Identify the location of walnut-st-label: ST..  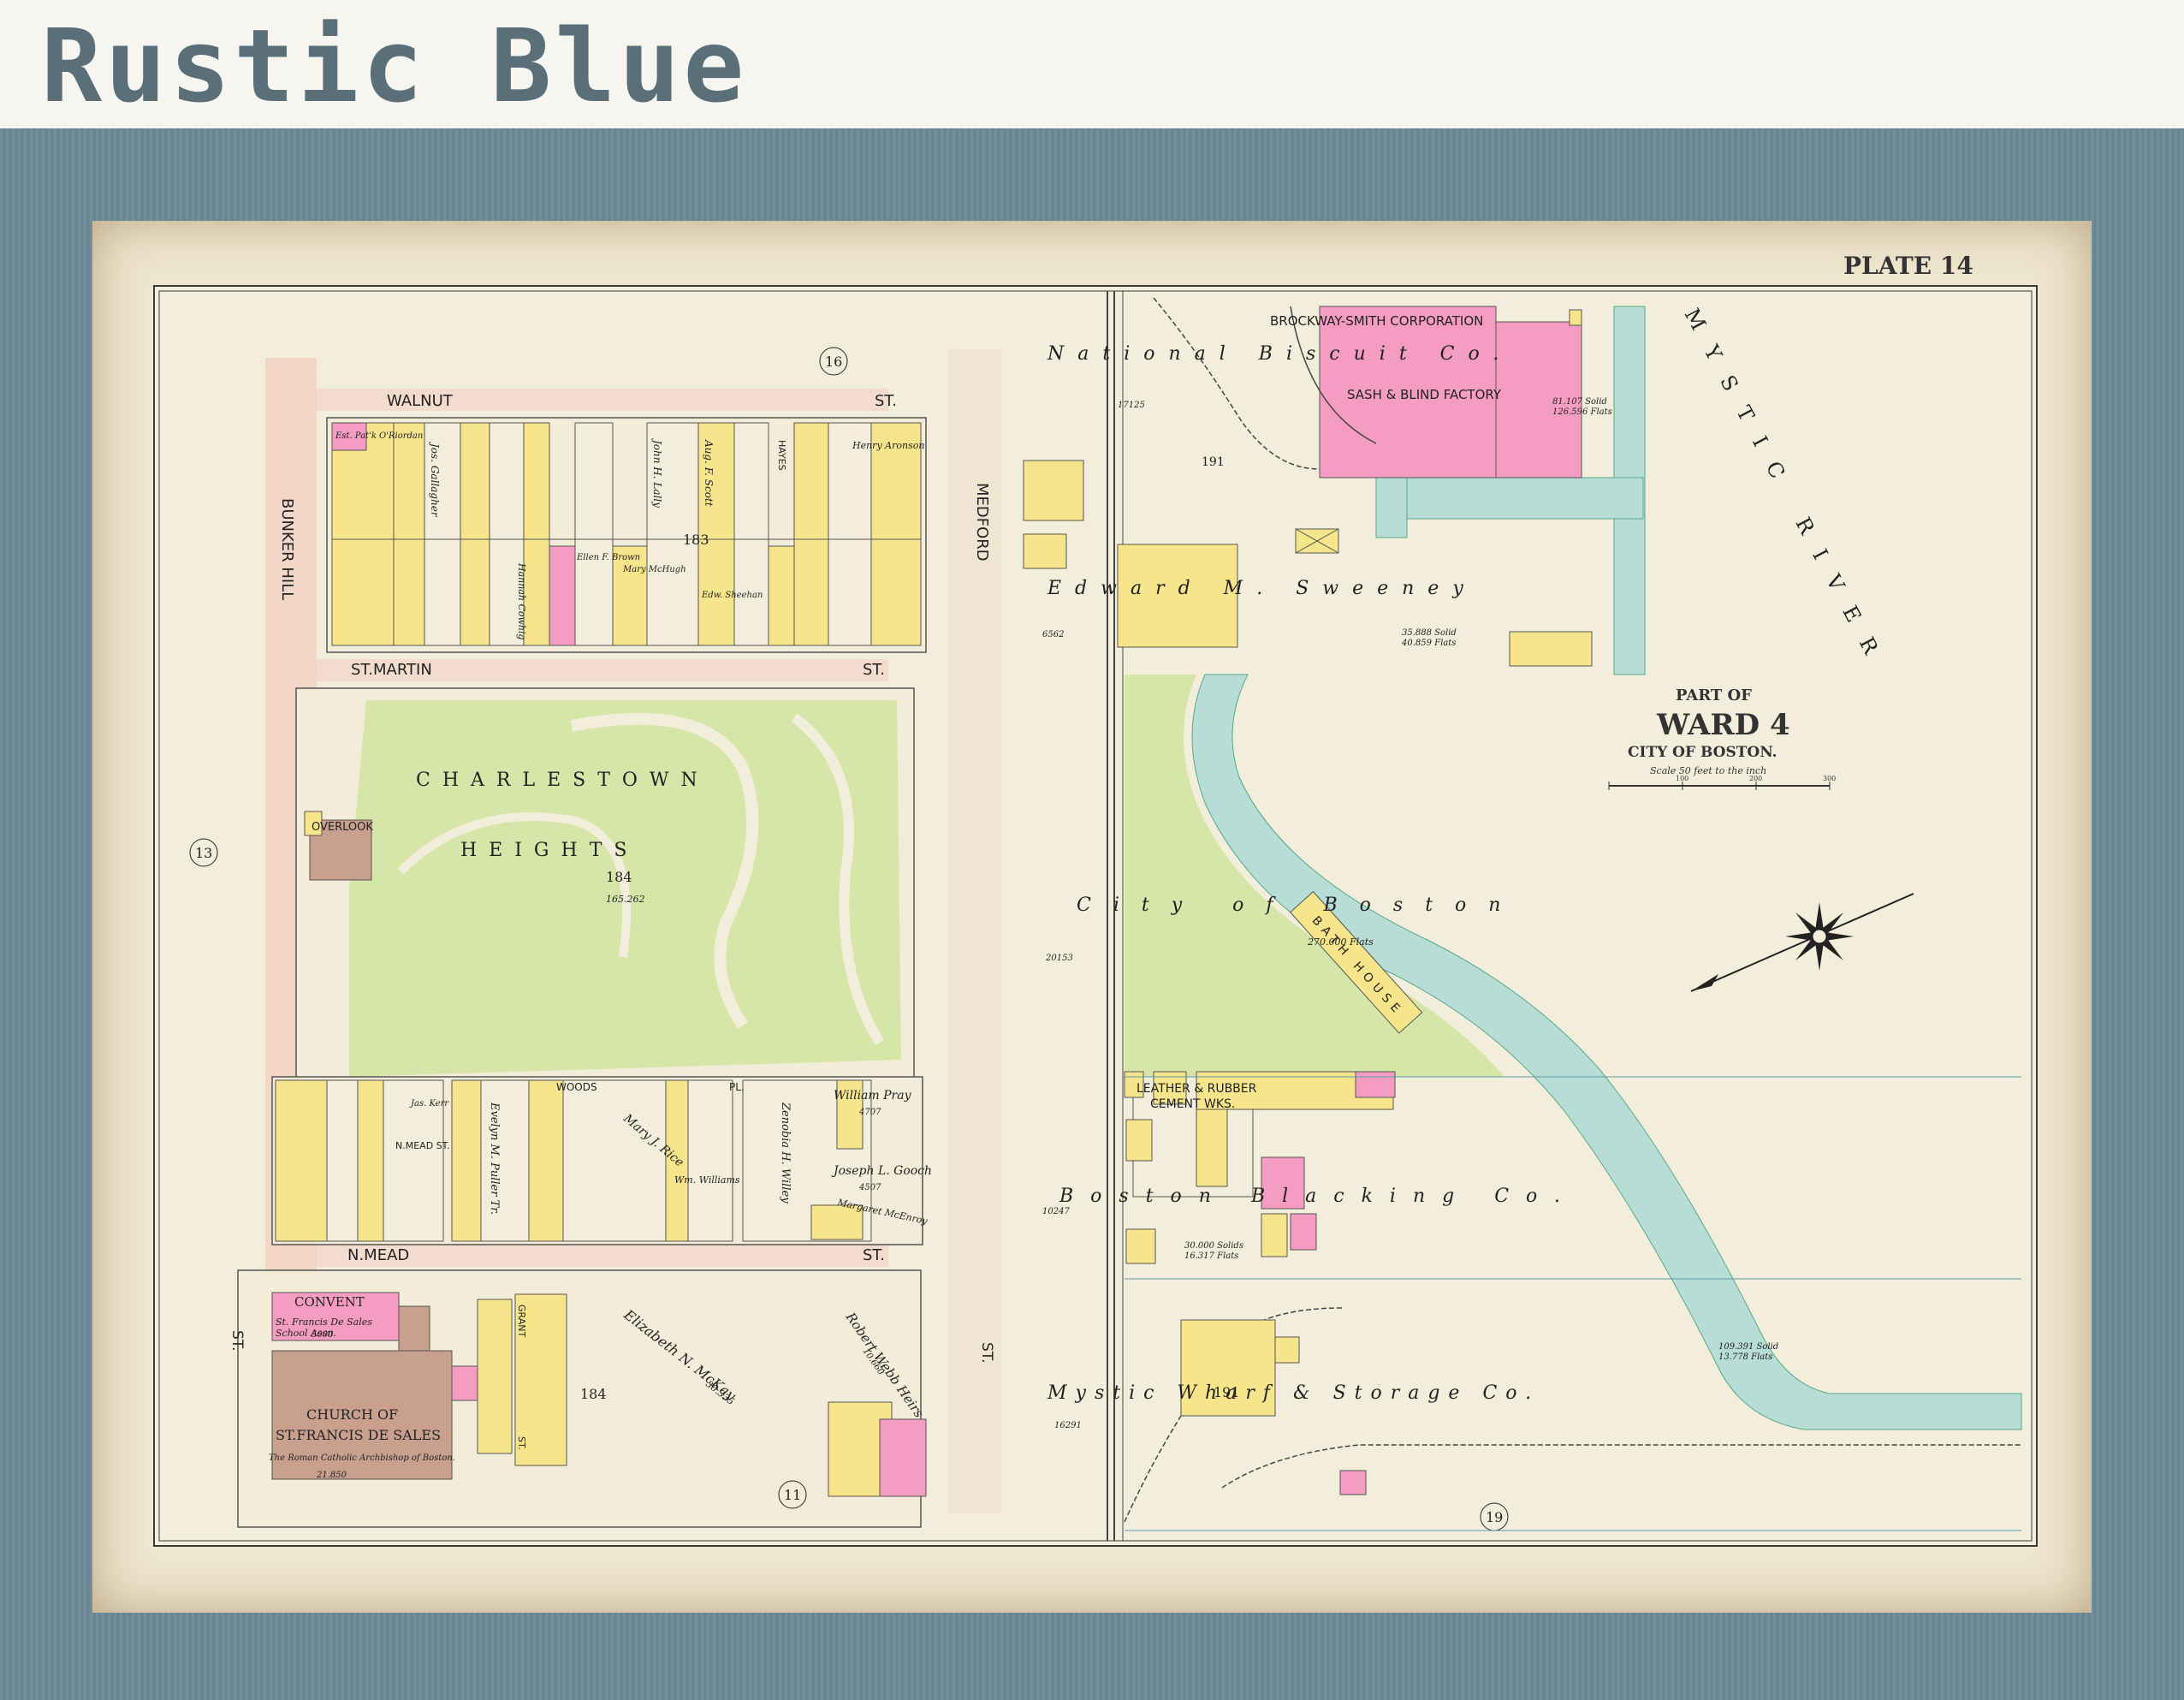
(886, 401).